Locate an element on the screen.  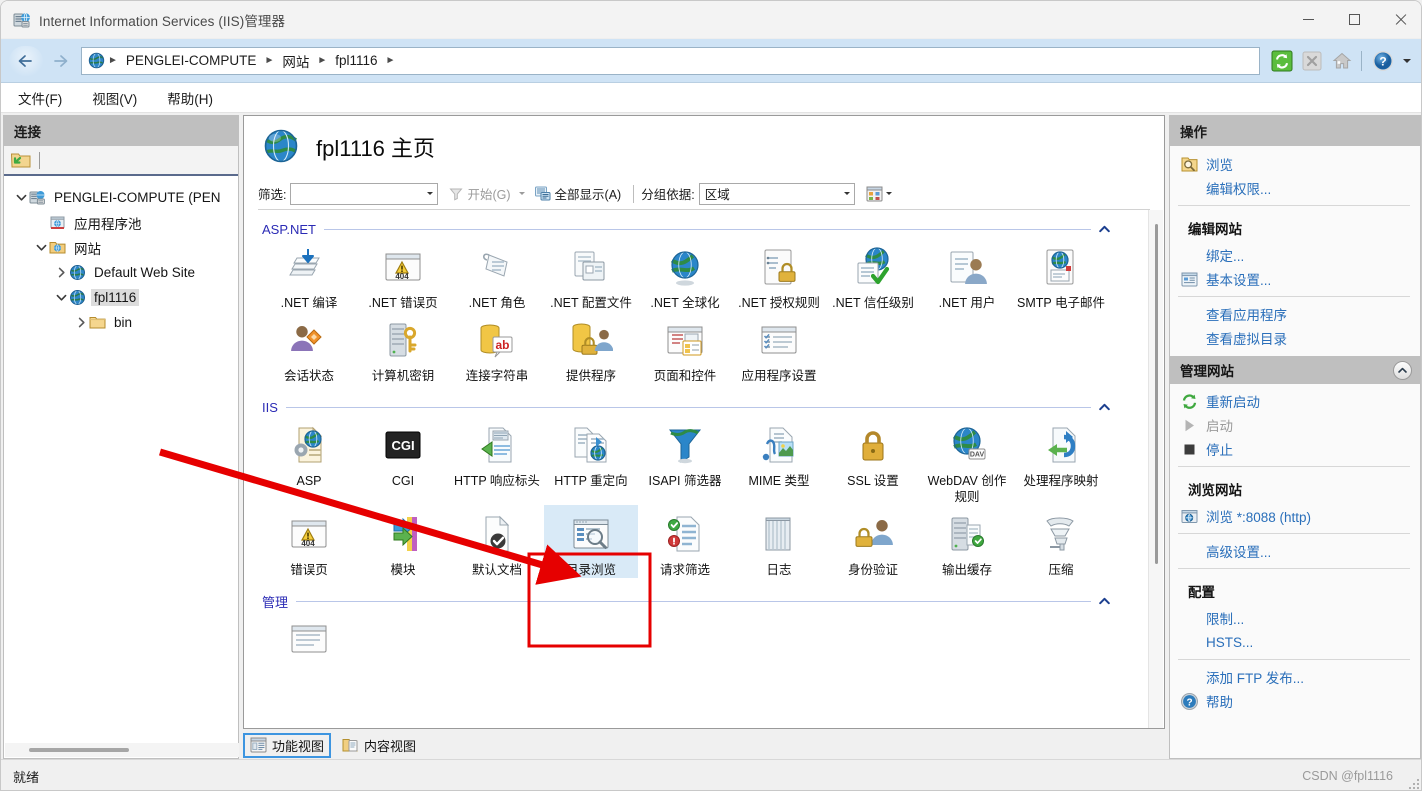
feature-item-net-error-pages: 404 .NET 错误页 is located at coordinates (403, 274).